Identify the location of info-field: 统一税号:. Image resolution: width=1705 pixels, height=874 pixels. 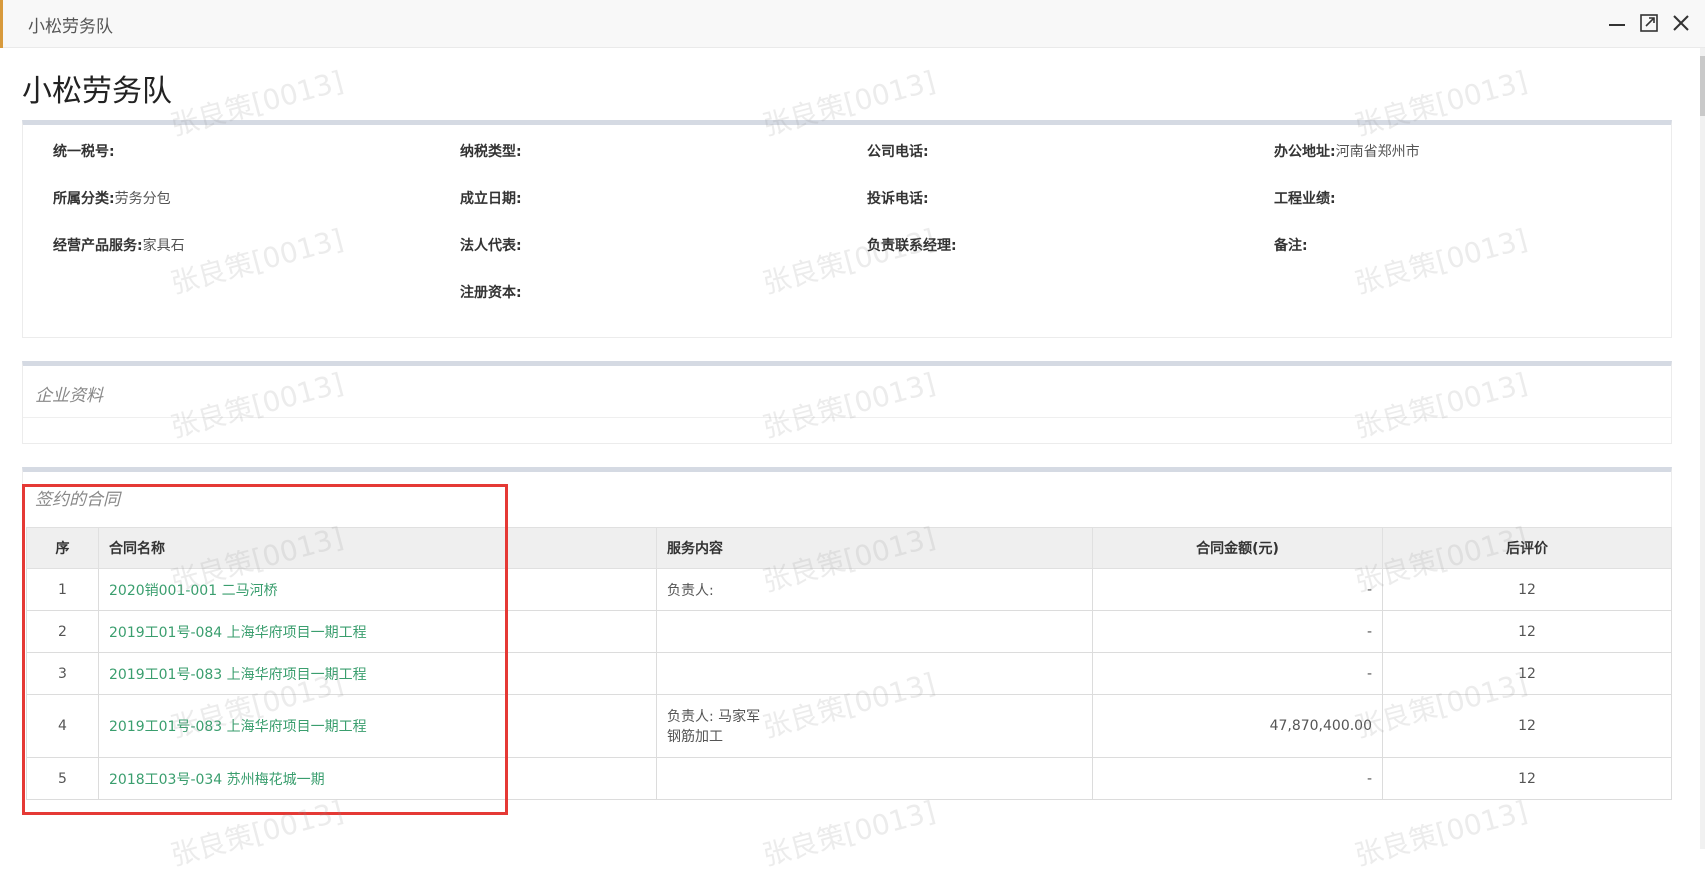
(84, 151).